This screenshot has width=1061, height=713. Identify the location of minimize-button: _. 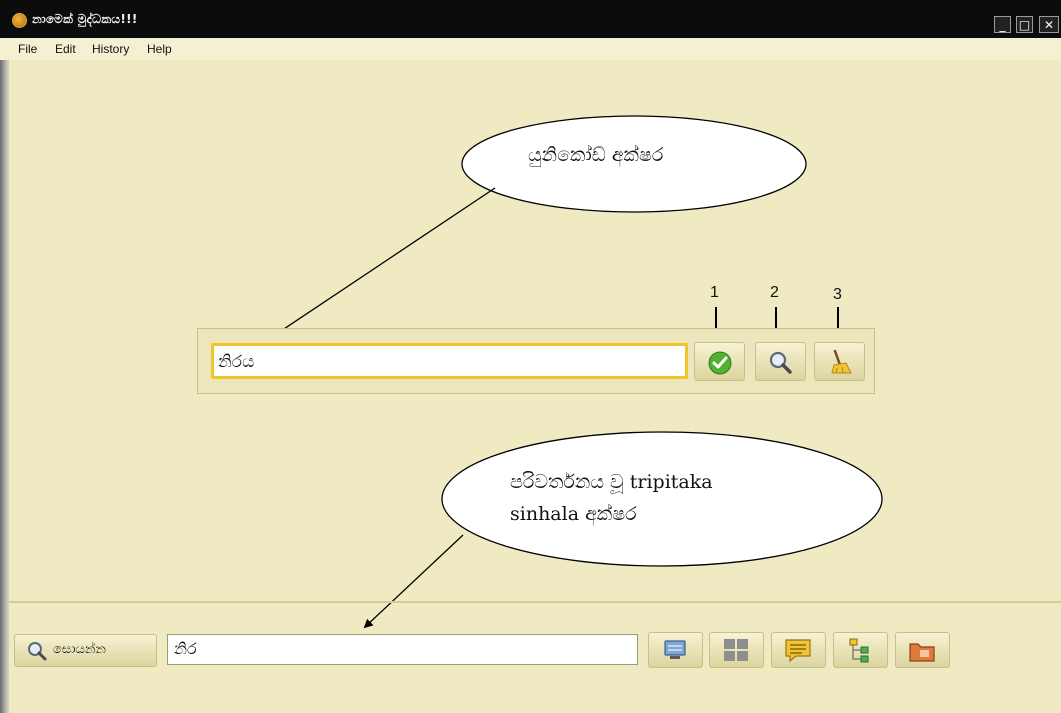
(1002, 24).